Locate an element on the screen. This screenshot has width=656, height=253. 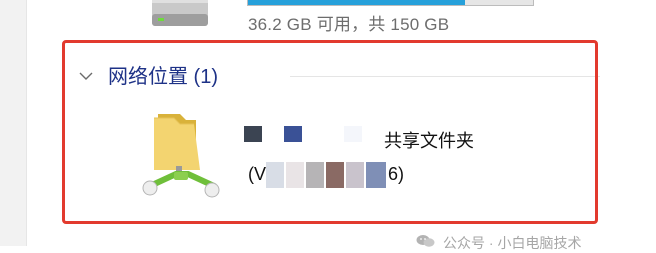
drive-usage-bar is located at coordinates (390, 3).